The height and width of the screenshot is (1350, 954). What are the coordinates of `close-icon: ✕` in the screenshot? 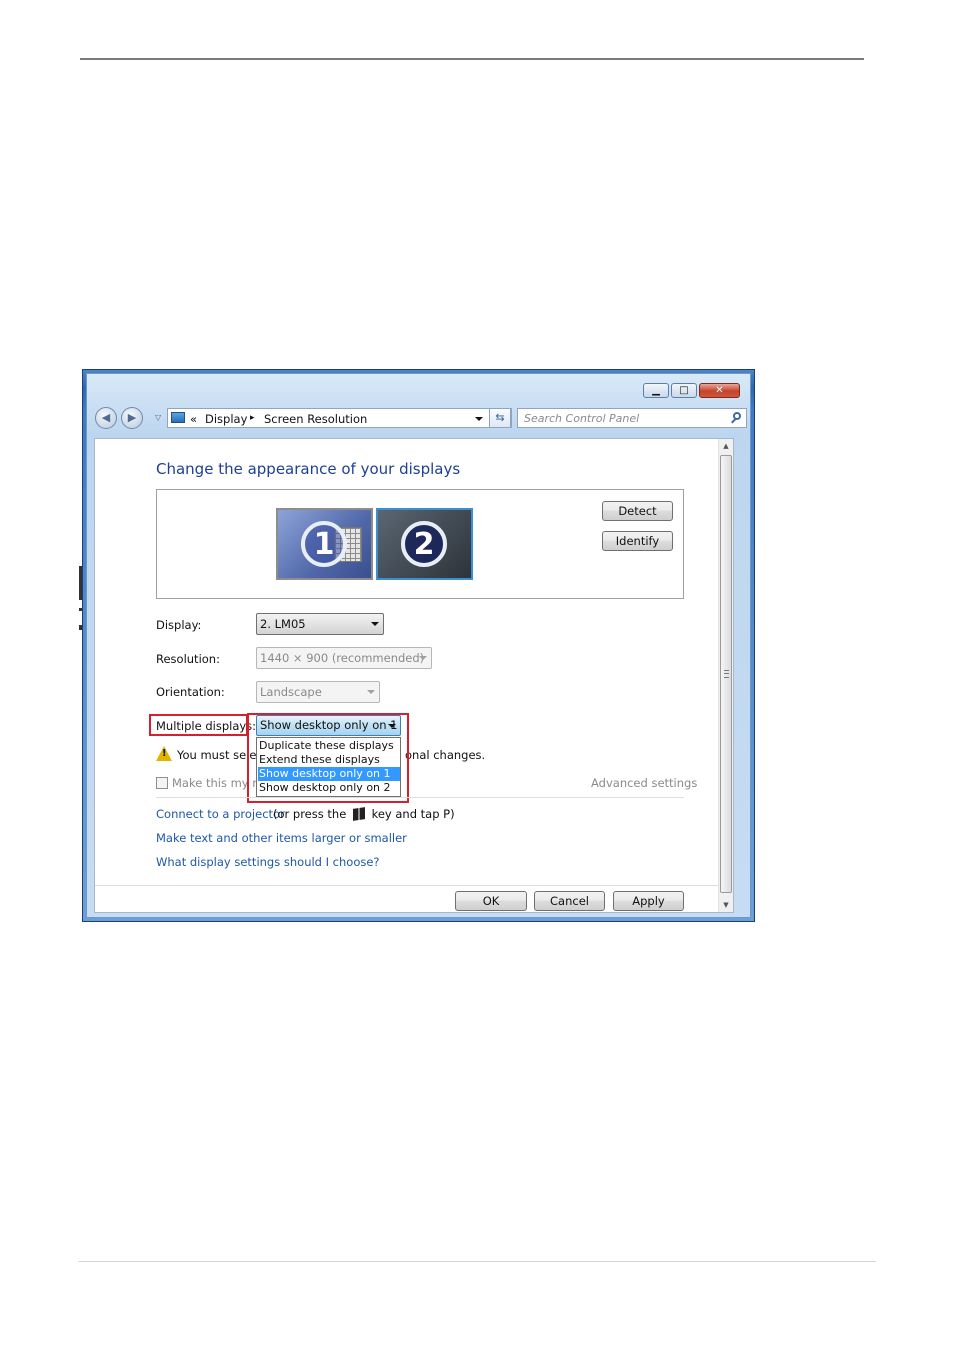 It's located at (719, 390).